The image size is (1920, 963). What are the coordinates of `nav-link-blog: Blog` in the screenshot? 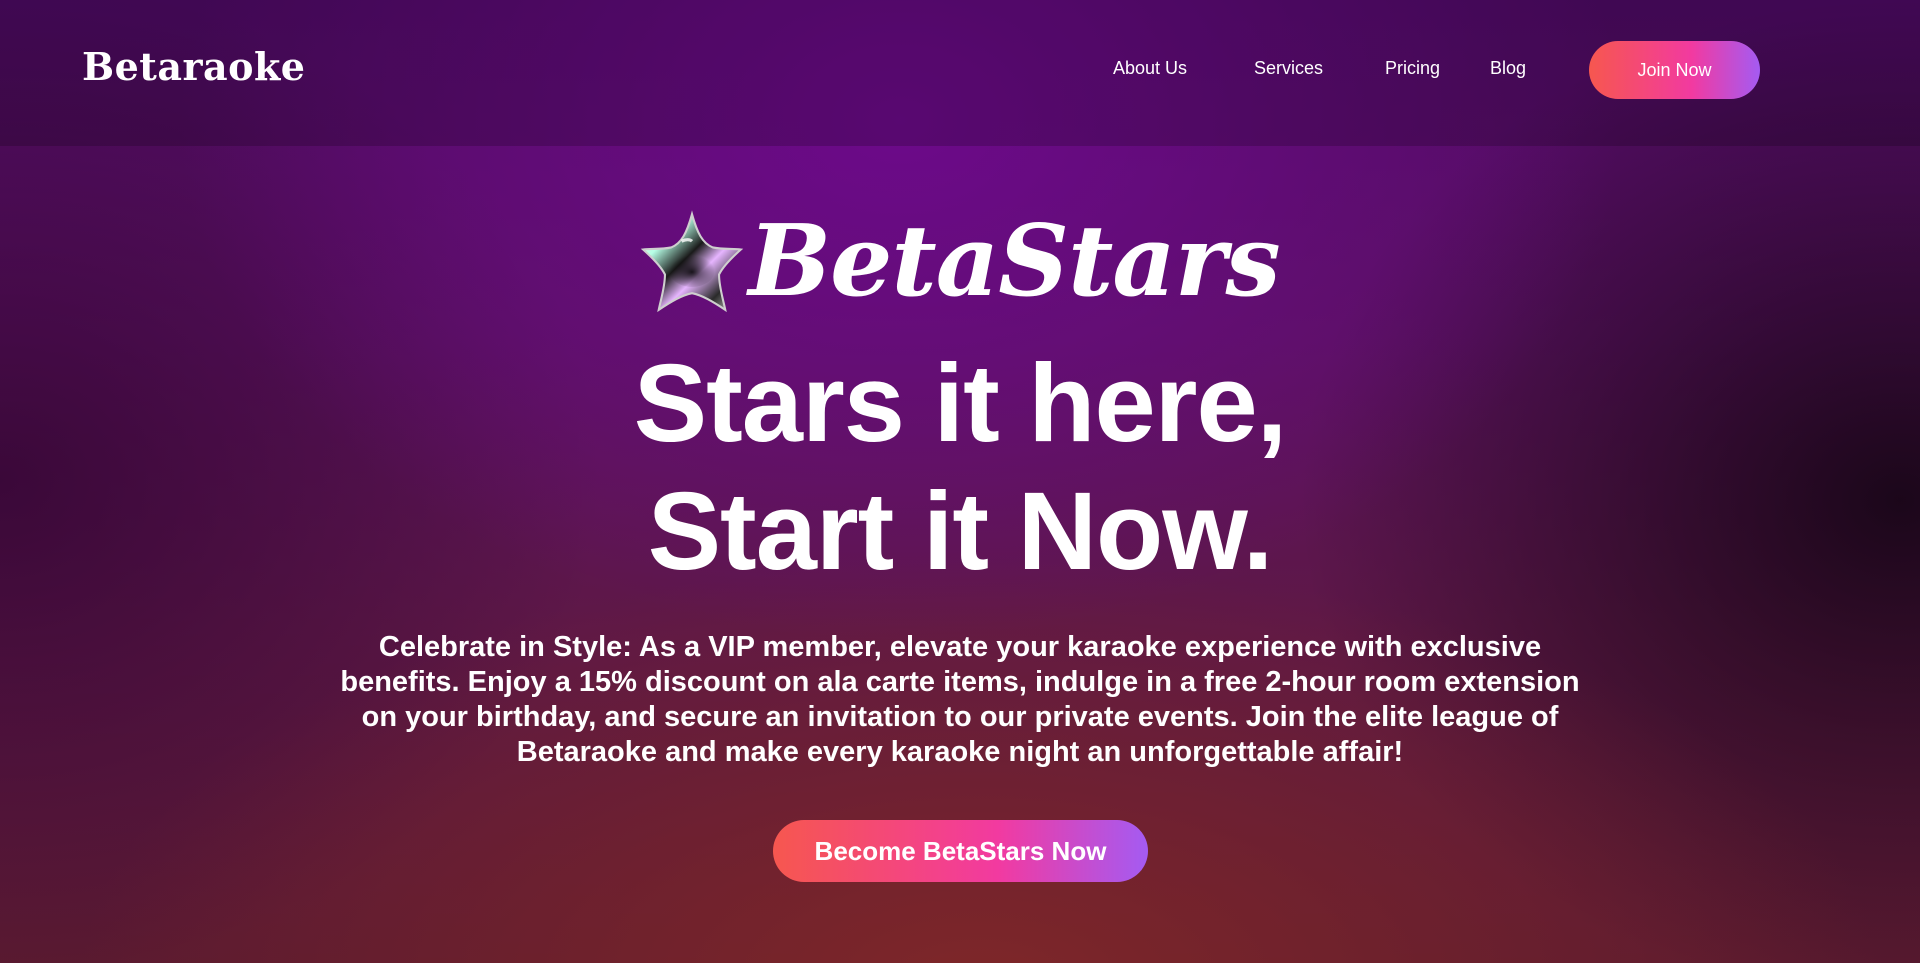 It's located at (1508, 68).